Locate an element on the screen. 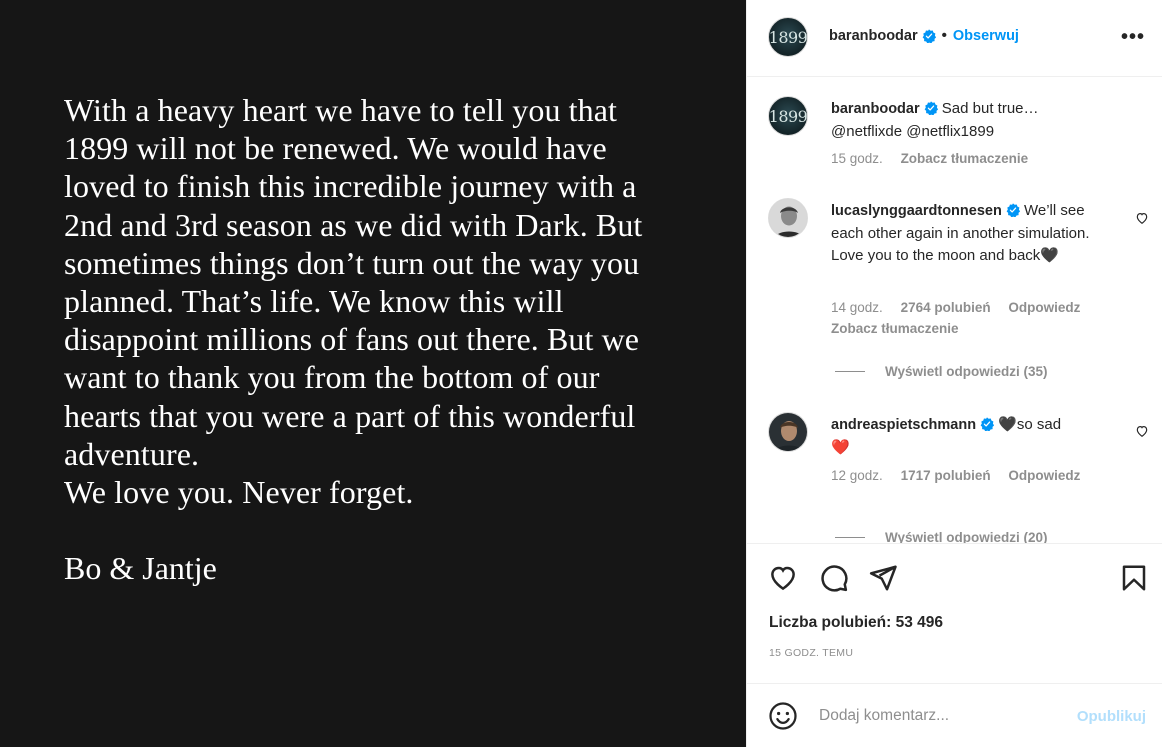 This screenshot has width=1162, height=747. publish-button: Opublikuj is located at coordinates (1111, 716).